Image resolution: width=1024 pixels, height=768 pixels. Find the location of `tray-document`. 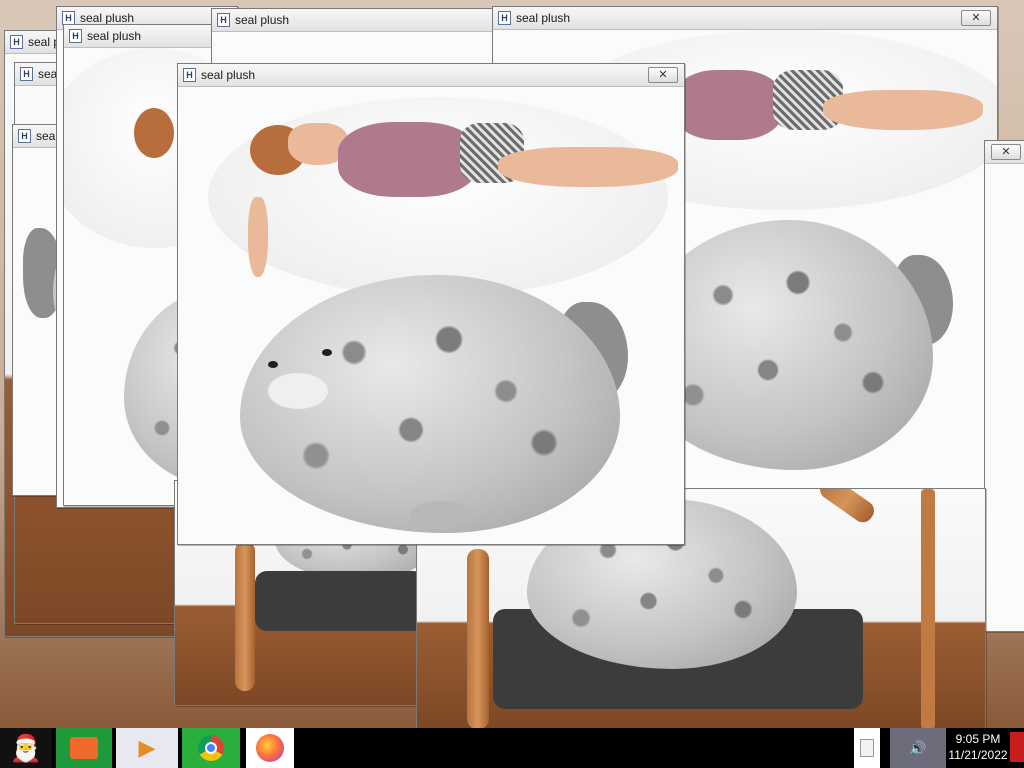

tray-document is located at coordinates (867, 748).